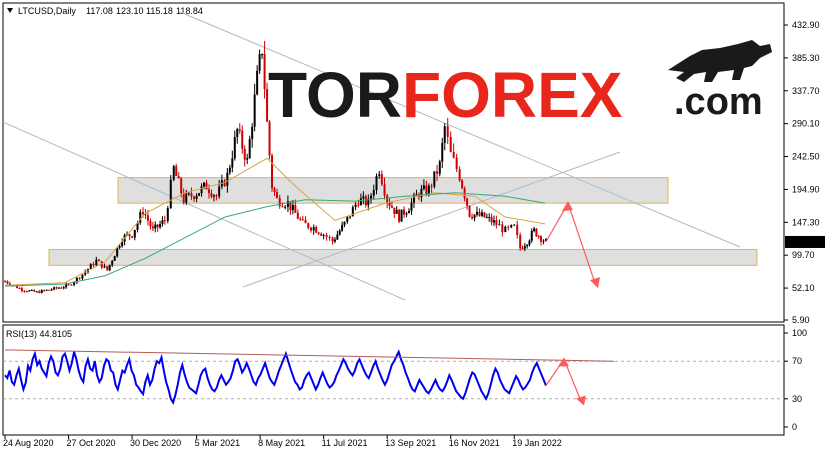 This screenshot has width=827, height=455. I want to click on support-zone, so click(403, 257).